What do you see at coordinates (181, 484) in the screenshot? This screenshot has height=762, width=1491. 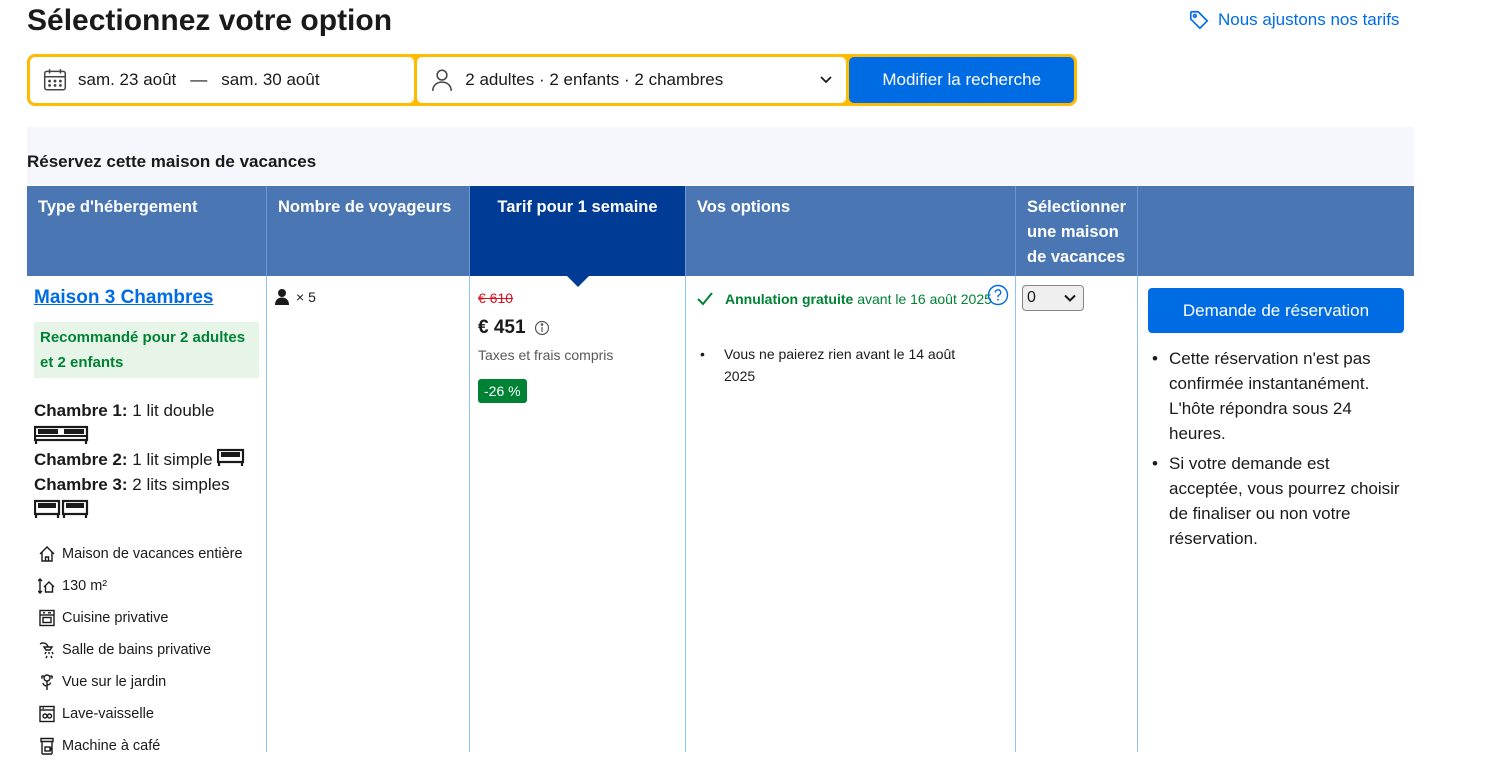 I see `room-3-beds: 2 lits simples` at bounding box center [181, 484].